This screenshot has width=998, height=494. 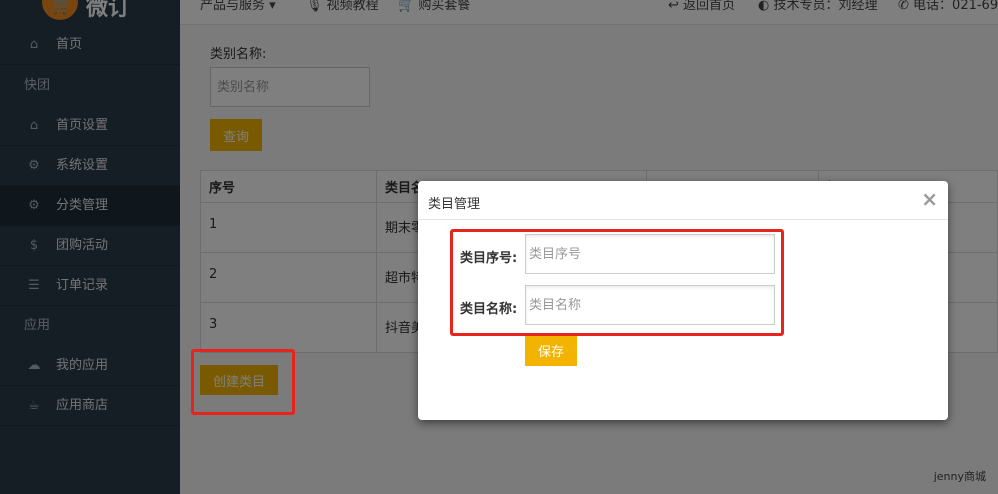 I want to click on modal-header: 类目管理 ×, so click(x=683, y=200).